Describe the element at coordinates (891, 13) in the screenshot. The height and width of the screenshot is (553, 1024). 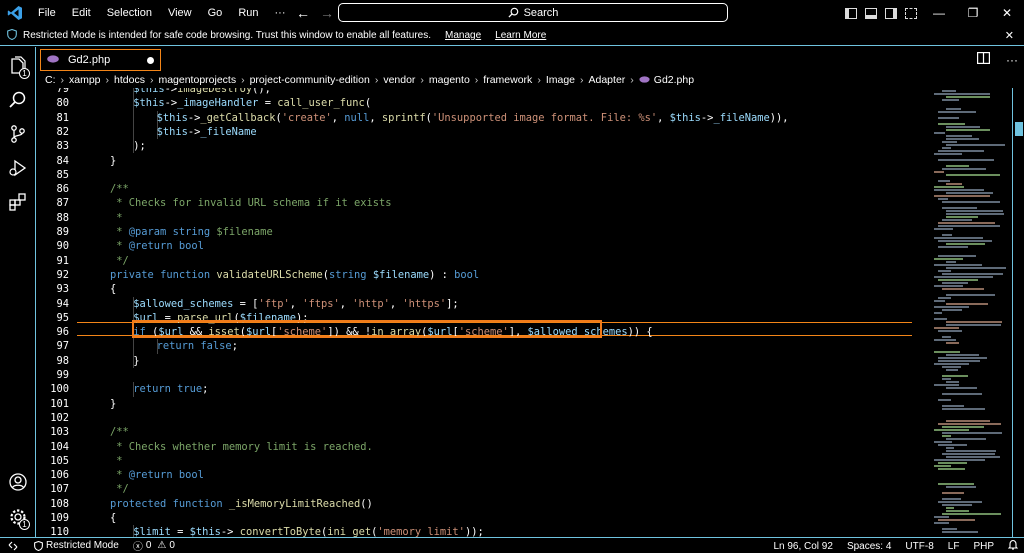
I see `toggle-secondary-sidebar-icon` at that location.